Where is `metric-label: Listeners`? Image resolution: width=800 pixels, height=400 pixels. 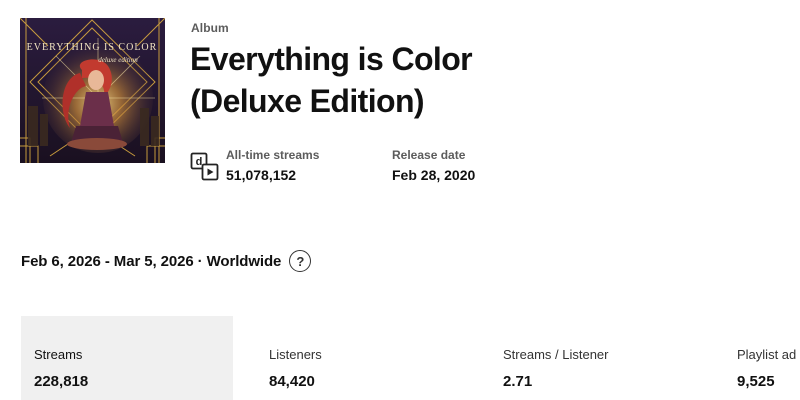
metric-label: Listeners is located at coordinates (295, 354).